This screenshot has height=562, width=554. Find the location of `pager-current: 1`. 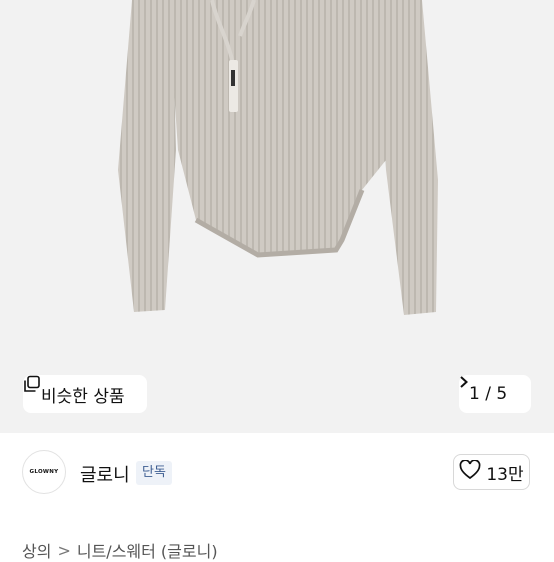

pager-current: 1 is located at coordinates (474, 394).